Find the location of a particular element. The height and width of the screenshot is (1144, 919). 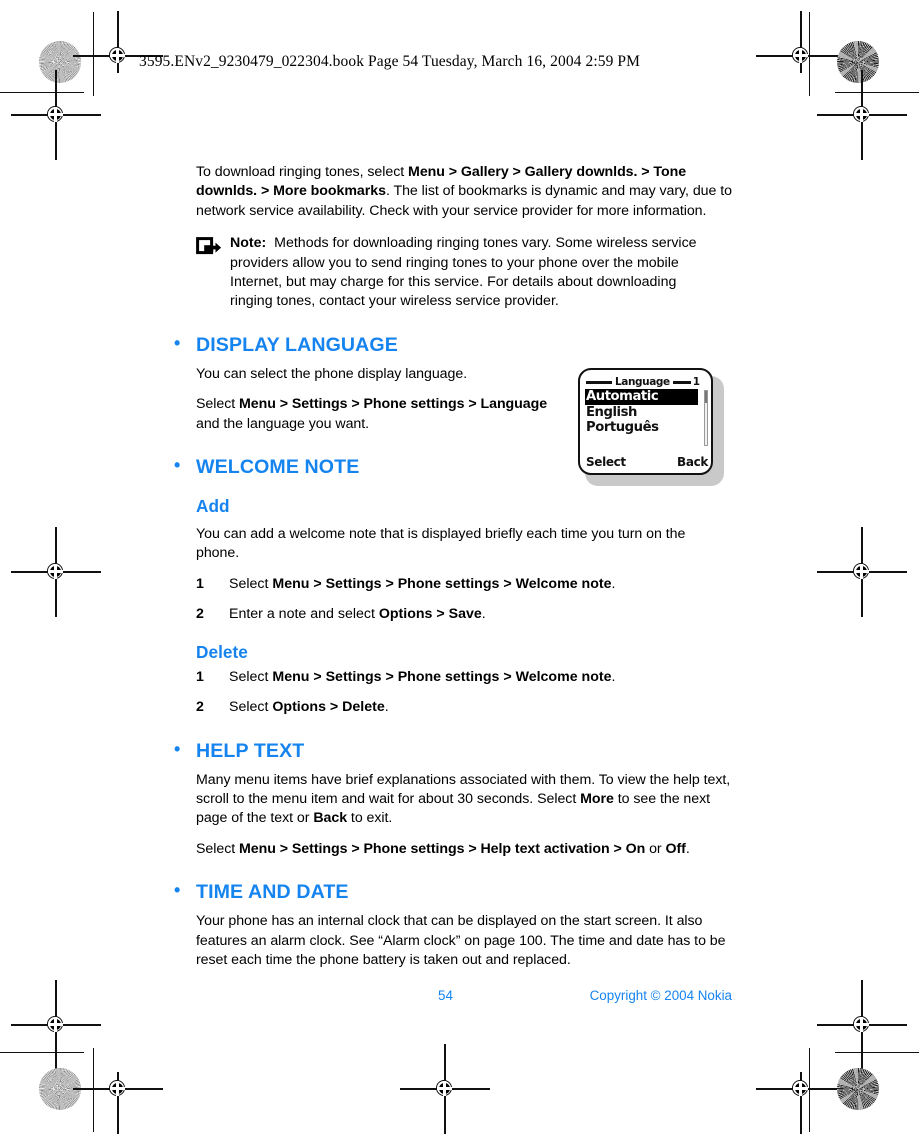

registration-target-lower-right is located at coordinates (862, 1025).